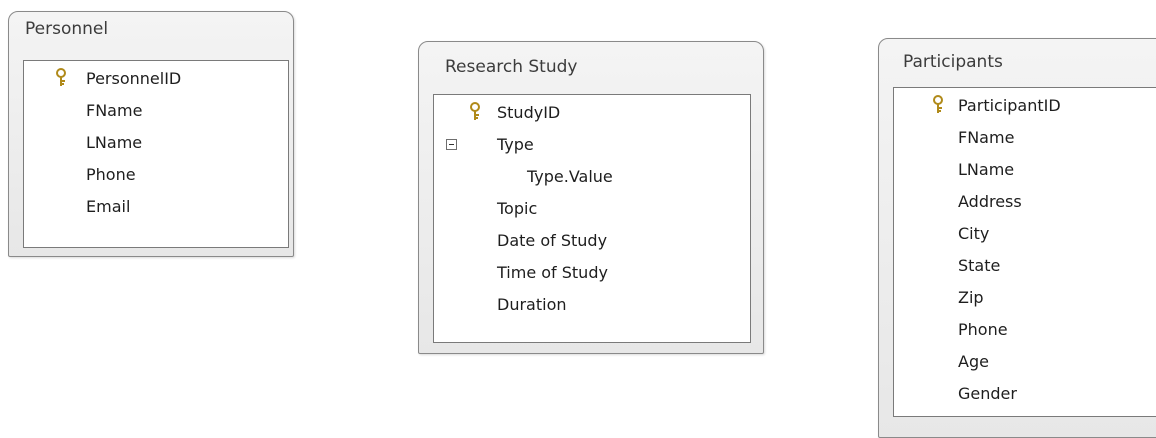  What do you see at coordinates (592, 209) in the screenshot?
I see `field-topic: Topic` at bounding box center [592, 209].